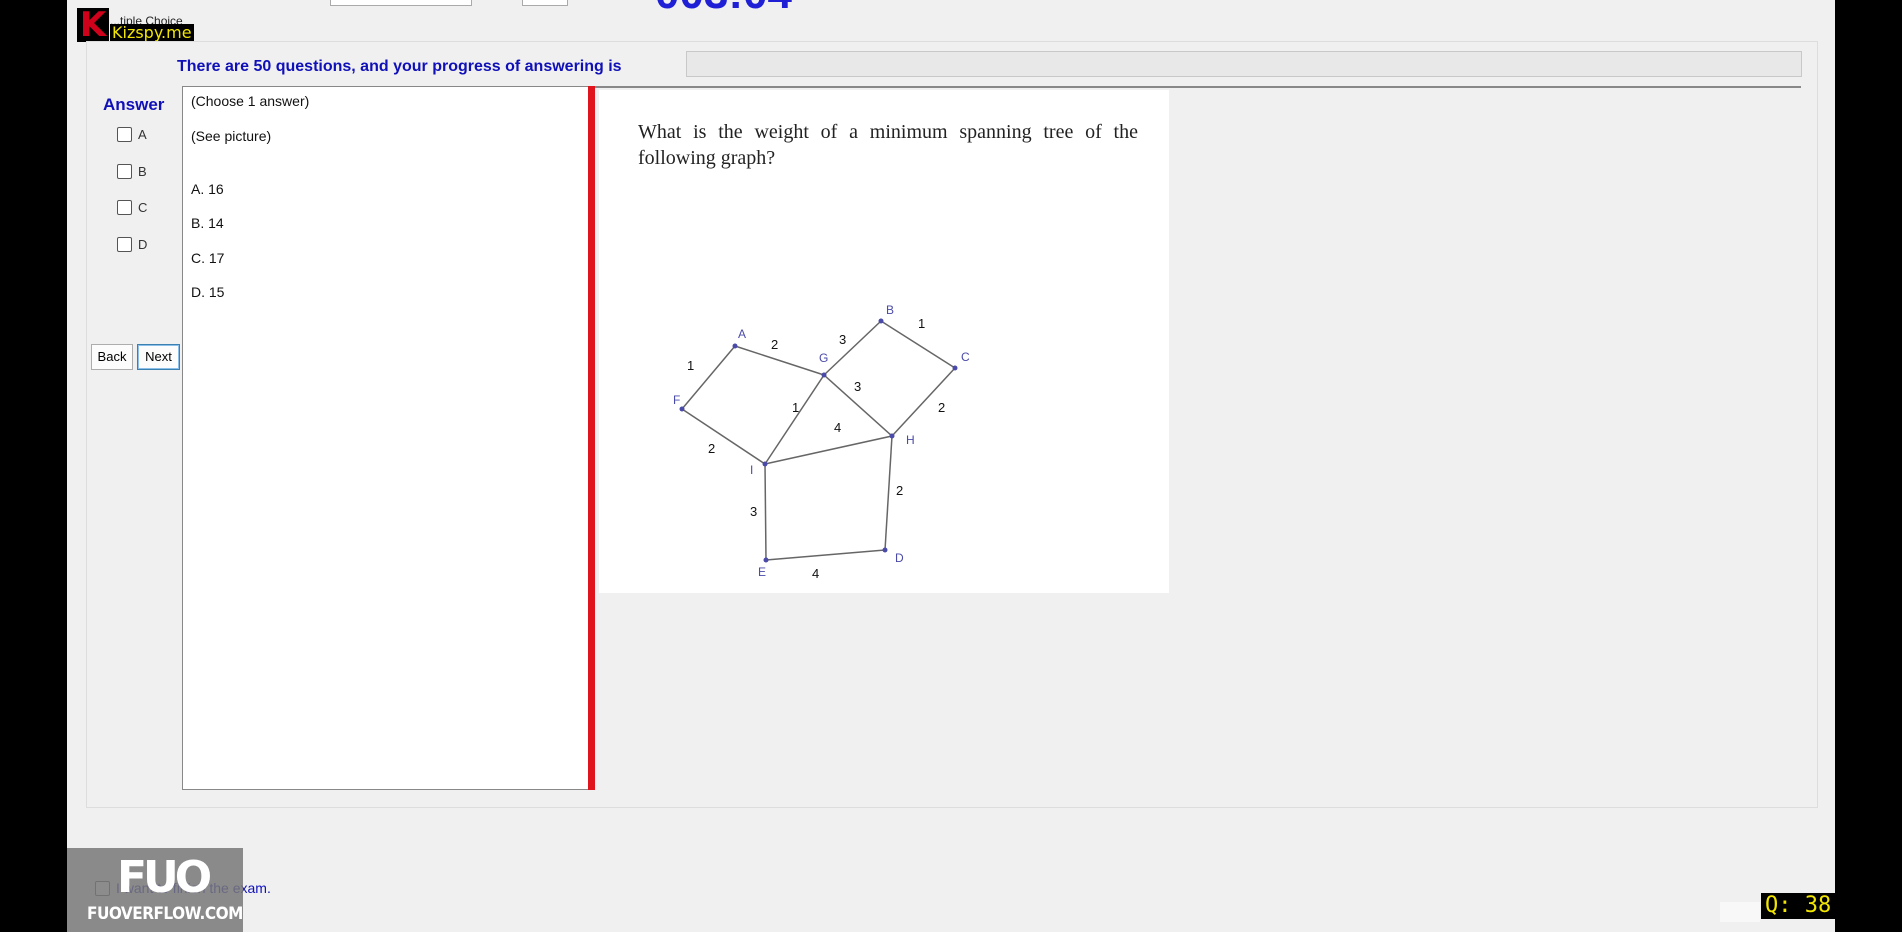 The height and width of the screenshot is (932, 1902). I want to click on graph-edge-F-A, so click(708, 377).